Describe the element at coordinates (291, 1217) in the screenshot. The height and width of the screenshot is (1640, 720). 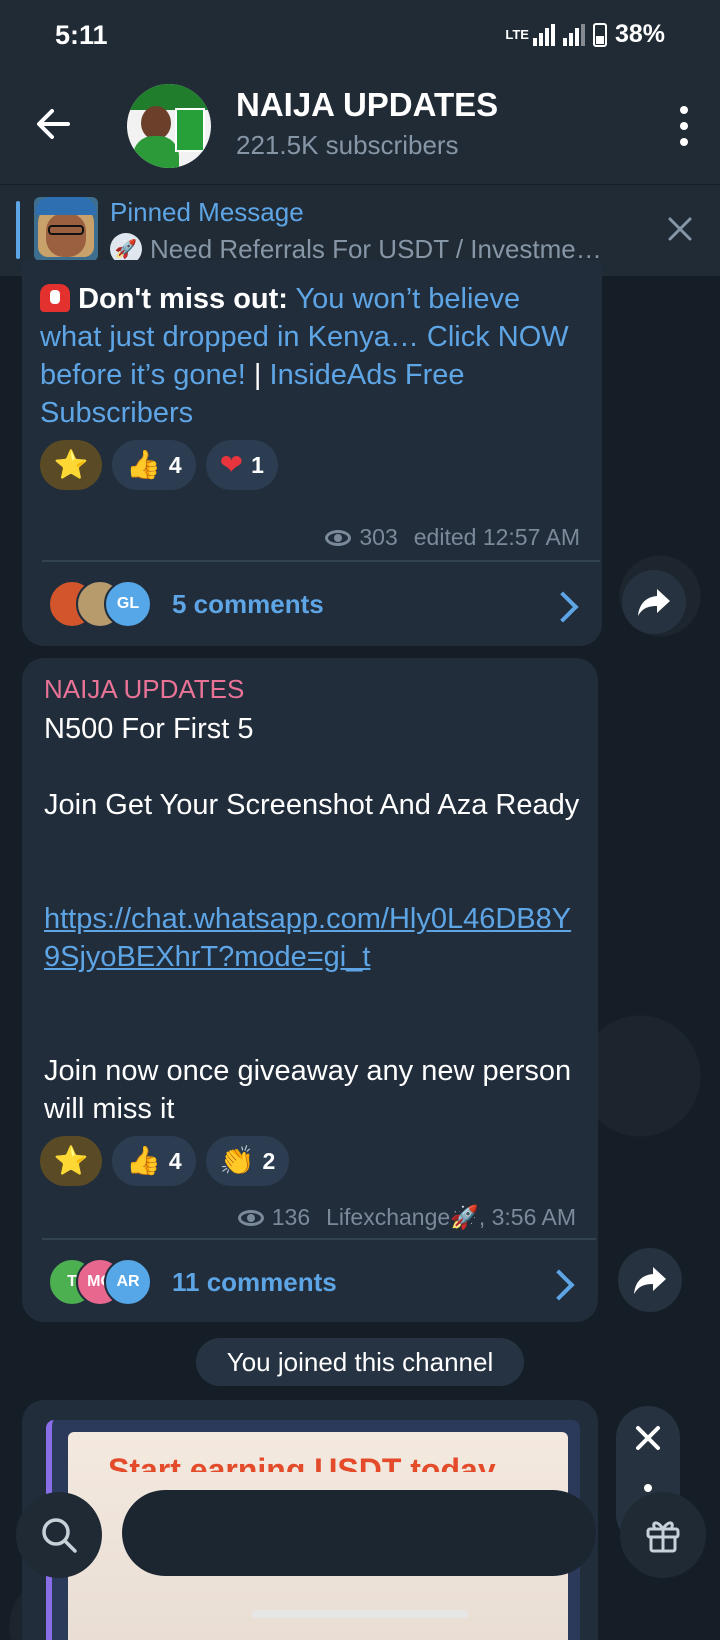
I see `message-2-views: 136` at that location.